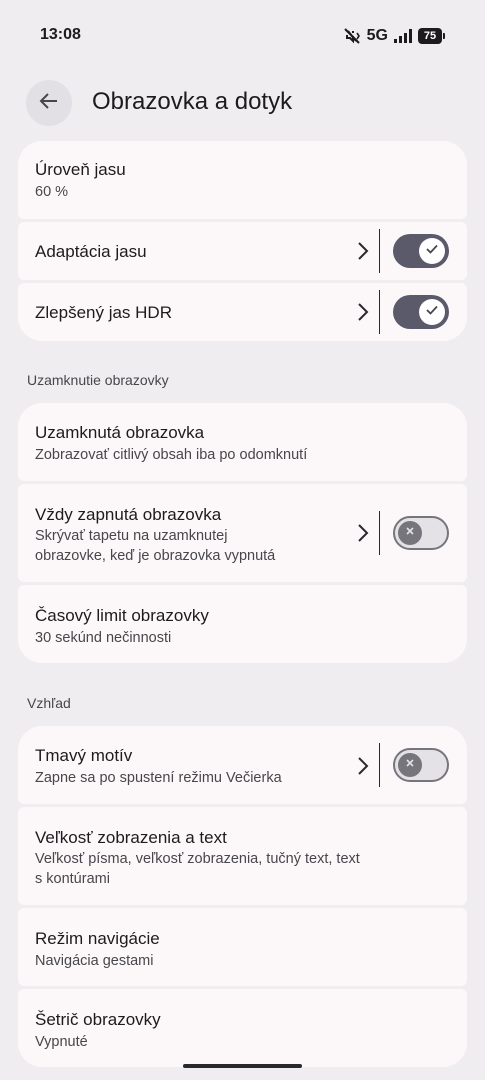  I want to click on network-type: 5G, so click(377, 35).